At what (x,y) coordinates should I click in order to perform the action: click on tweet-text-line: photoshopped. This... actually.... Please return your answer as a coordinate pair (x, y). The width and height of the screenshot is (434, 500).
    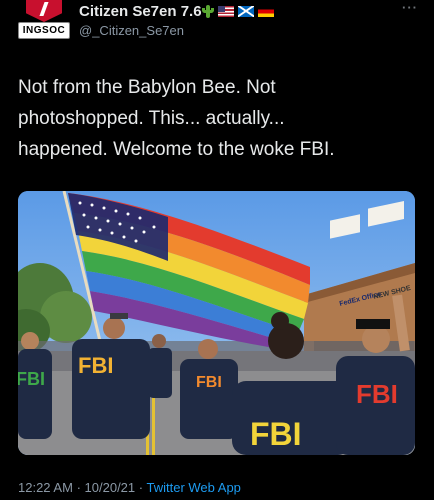
    Looking at the image, I should click on (151, 118).